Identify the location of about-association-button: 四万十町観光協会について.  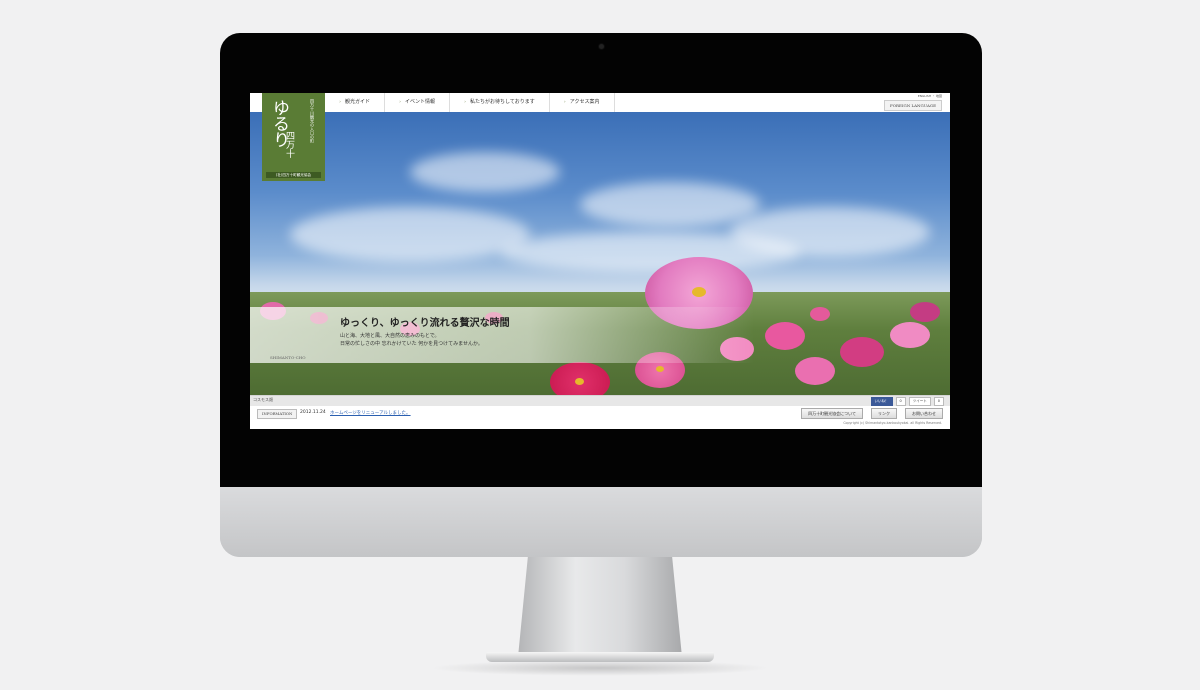
(832, 413).